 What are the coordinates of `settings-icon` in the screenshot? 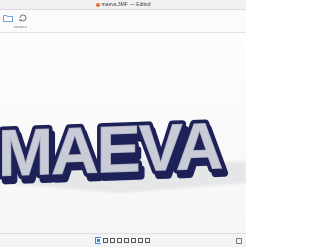 It's located at (140, 240).